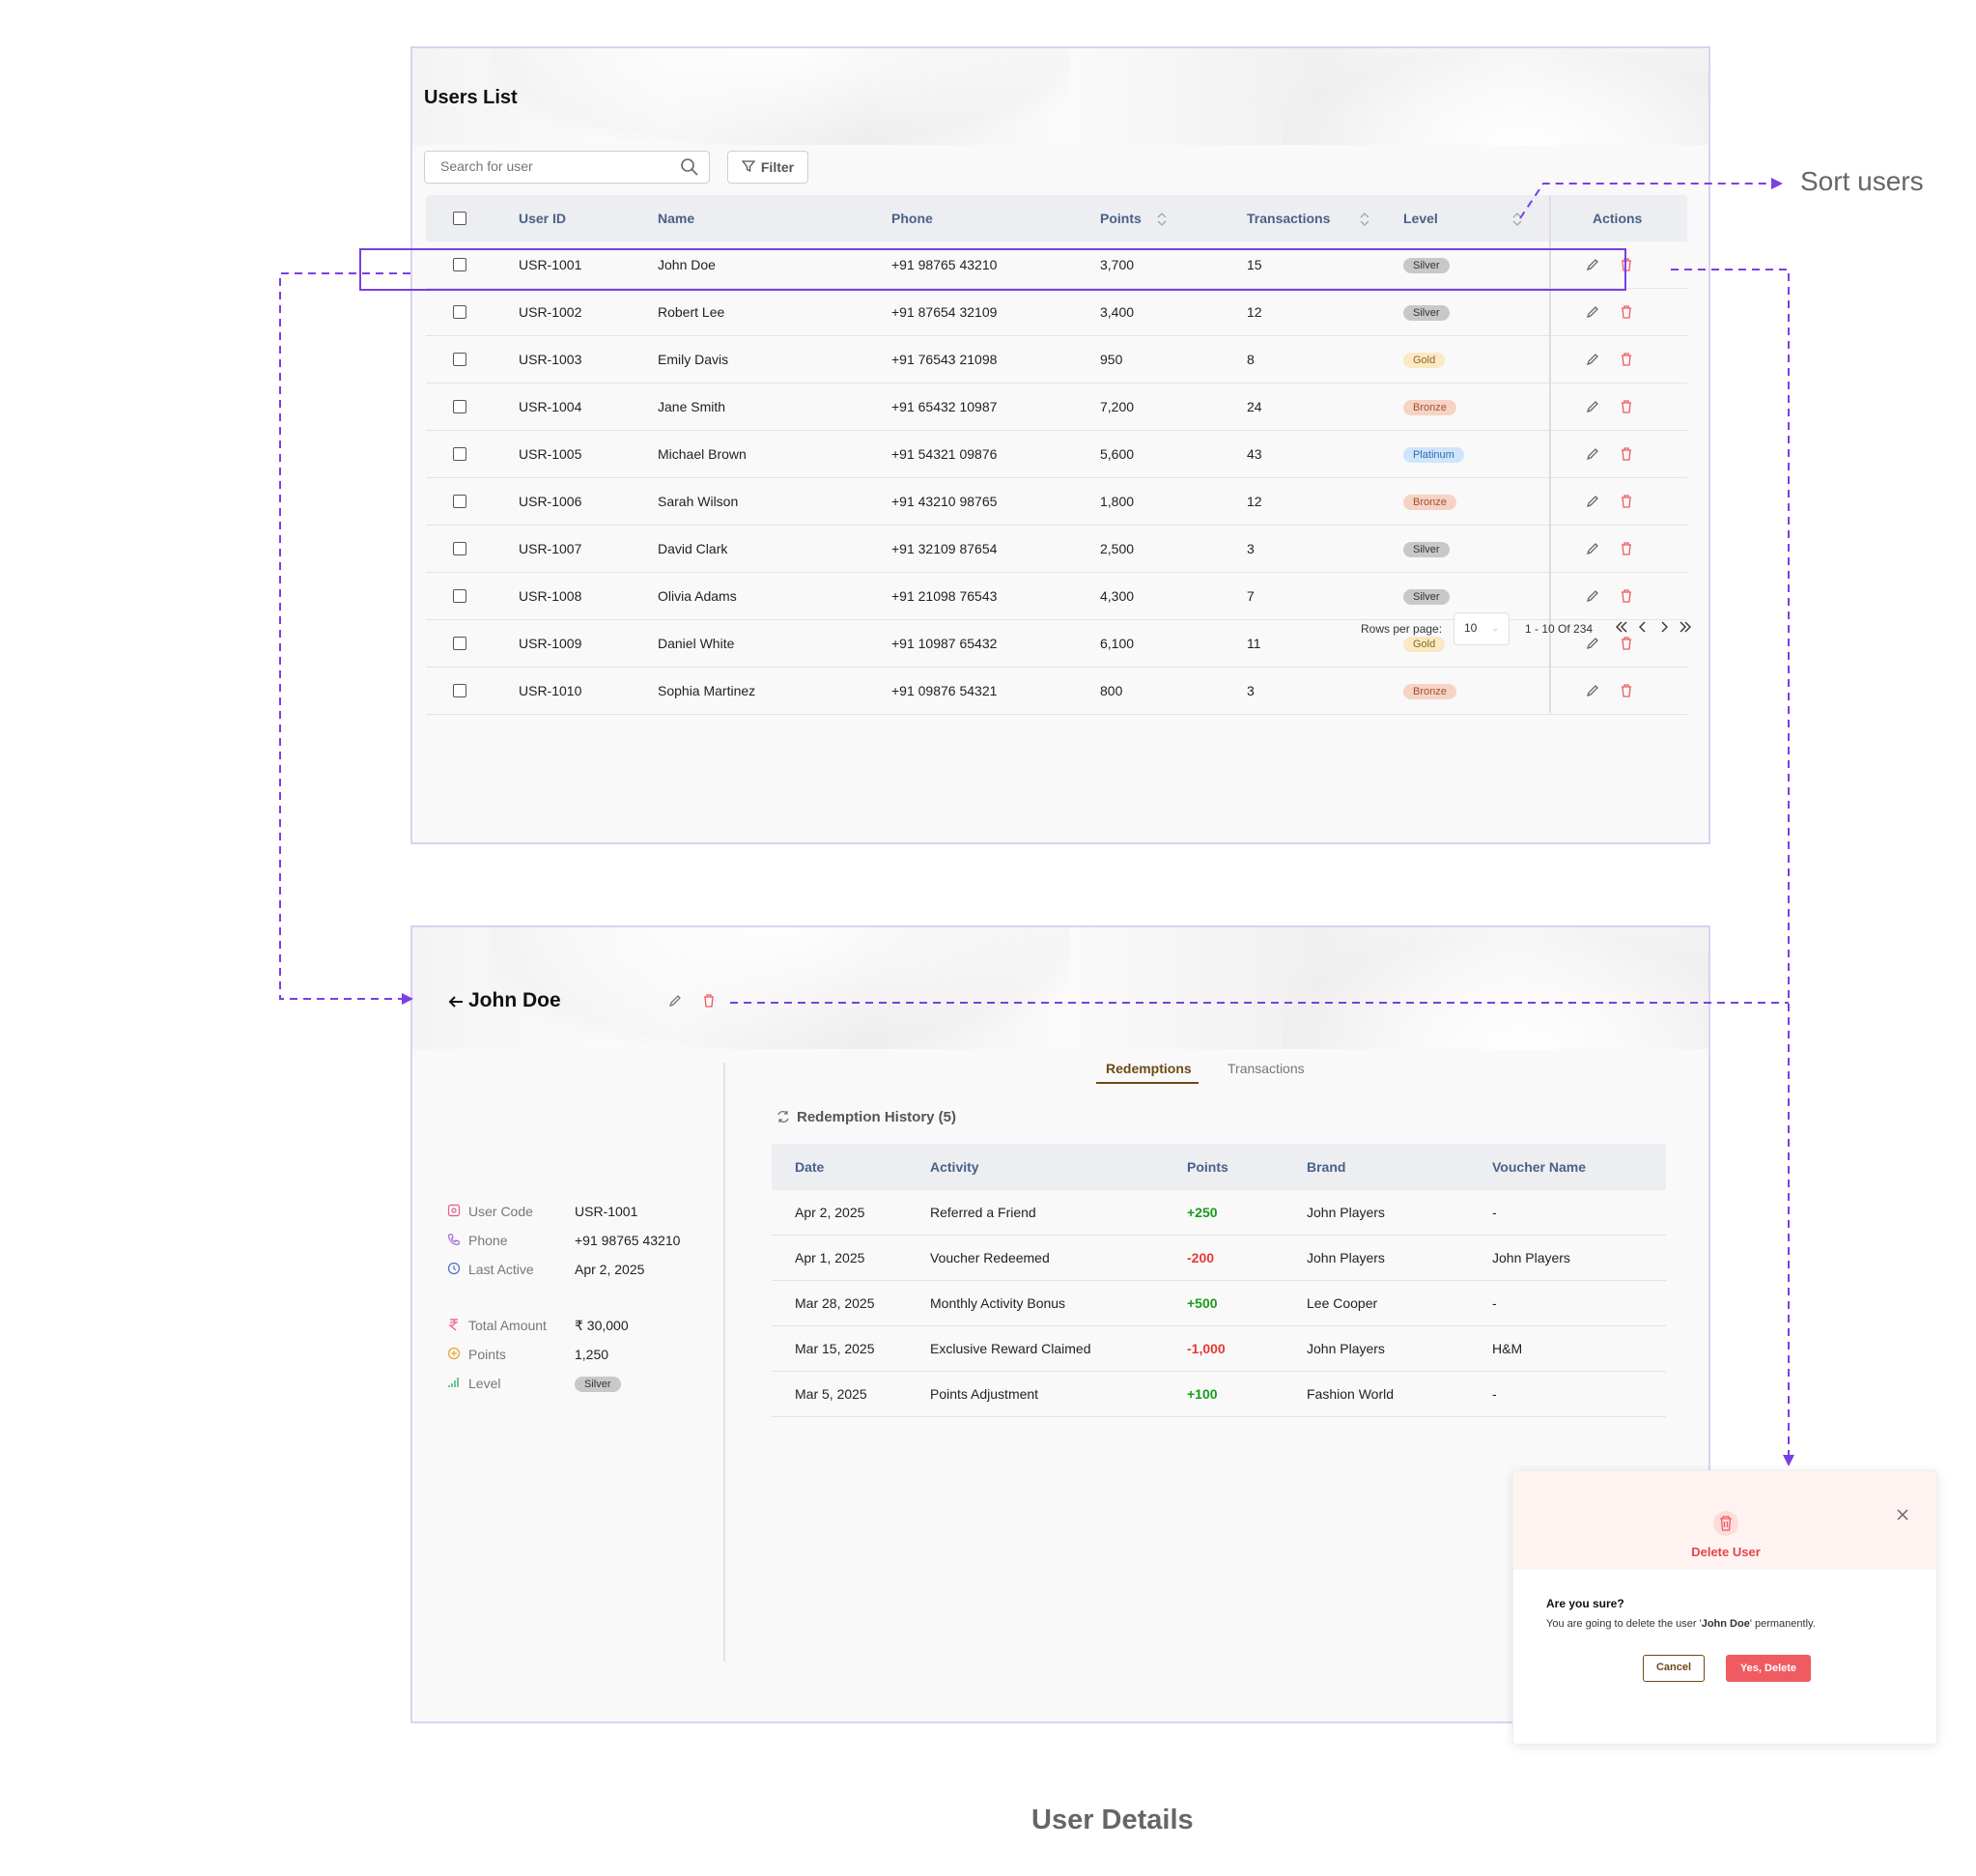 Image resolution: width=1976 pixels, height=1876 pixels. Describe the element at coordinates (1207, 1348) in the screenshot. I see `history-cell-points: -1,000` at that location.